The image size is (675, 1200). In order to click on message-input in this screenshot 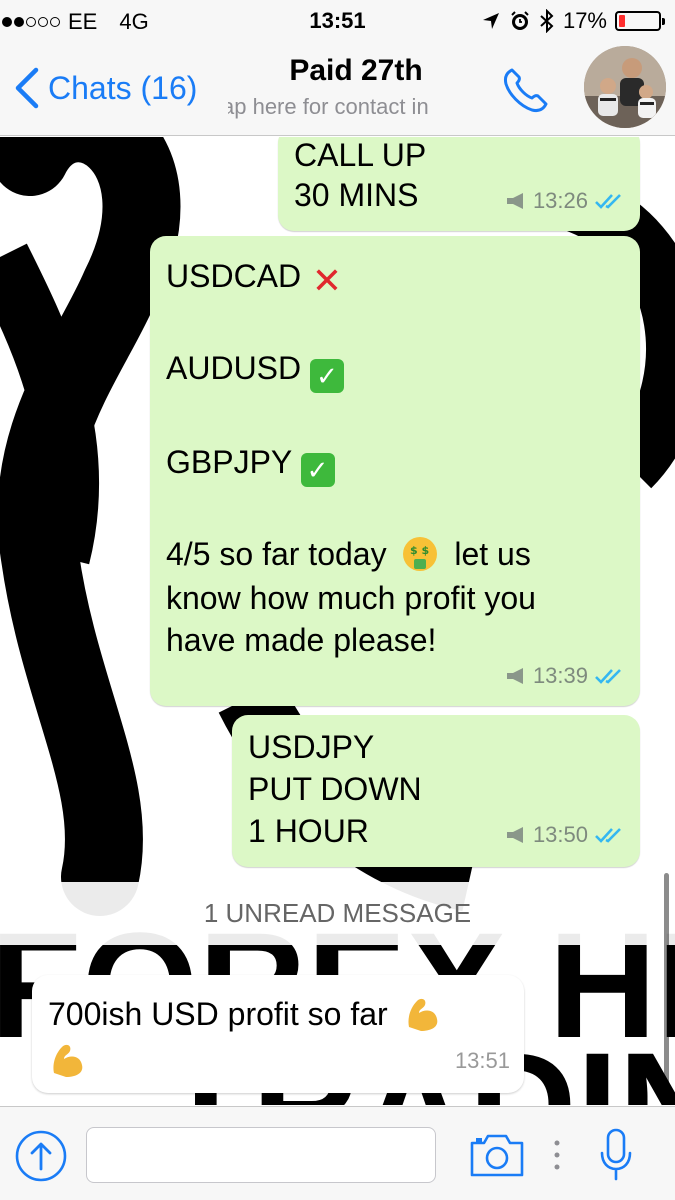, I will do `click(261, 1155)`.